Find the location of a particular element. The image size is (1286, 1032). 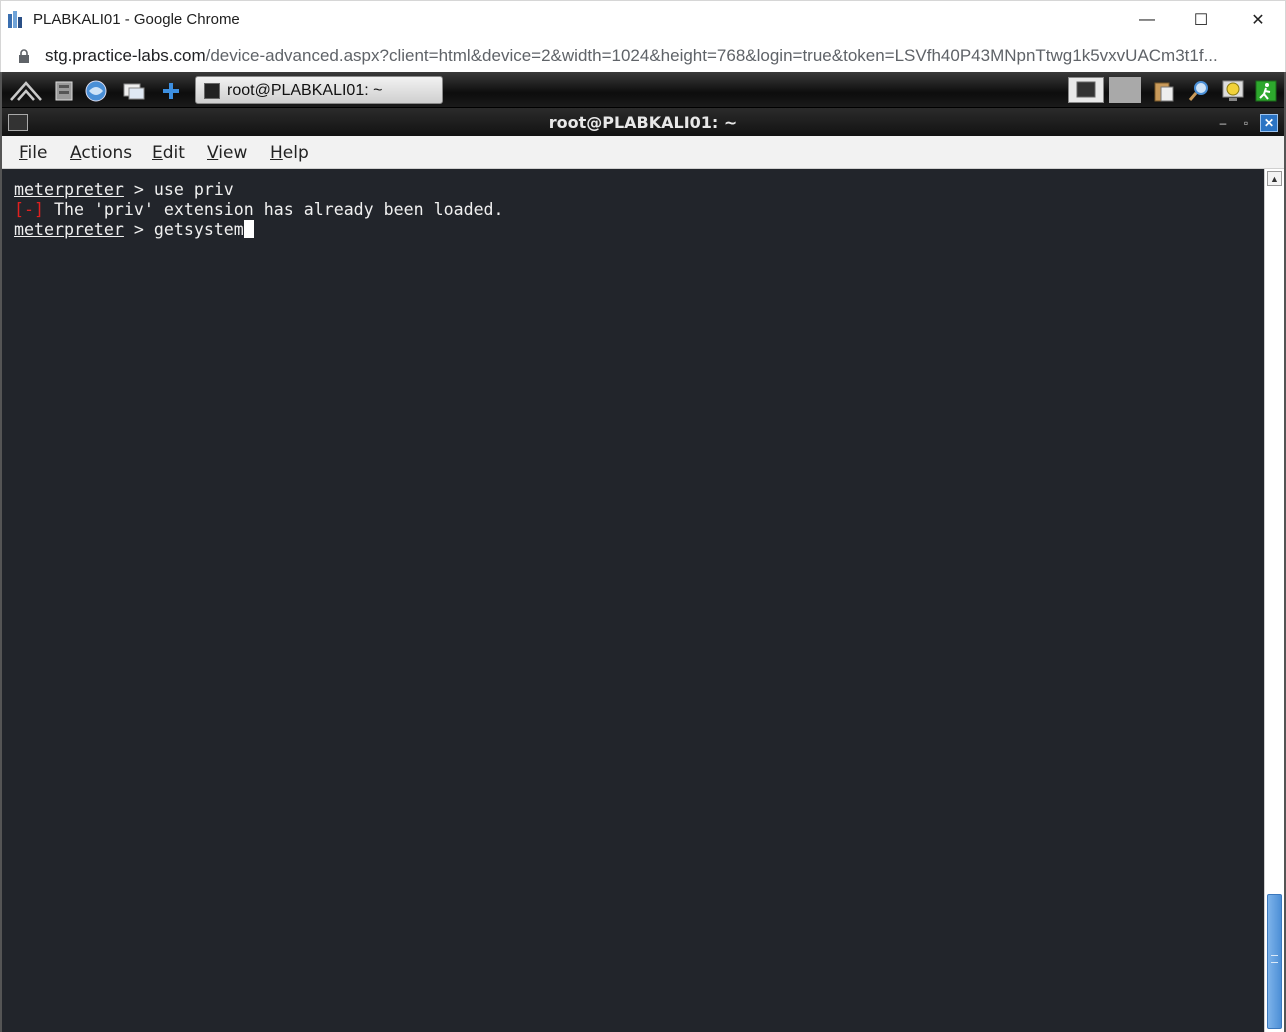

menu-view: View is located at coordinates (227, 153).